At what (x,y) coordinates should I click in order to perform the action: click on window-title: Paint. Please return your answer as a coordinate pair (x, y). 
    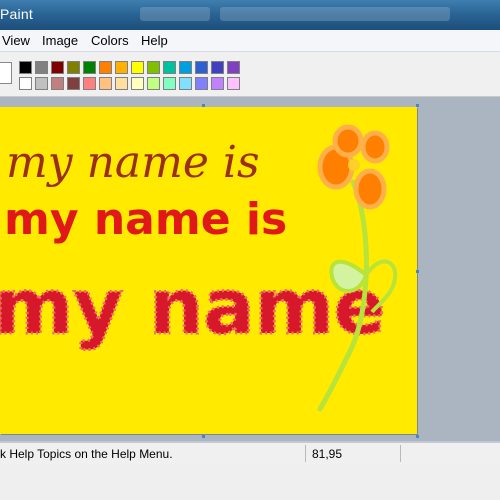
    Looking at the image, I should click on (16, 14).